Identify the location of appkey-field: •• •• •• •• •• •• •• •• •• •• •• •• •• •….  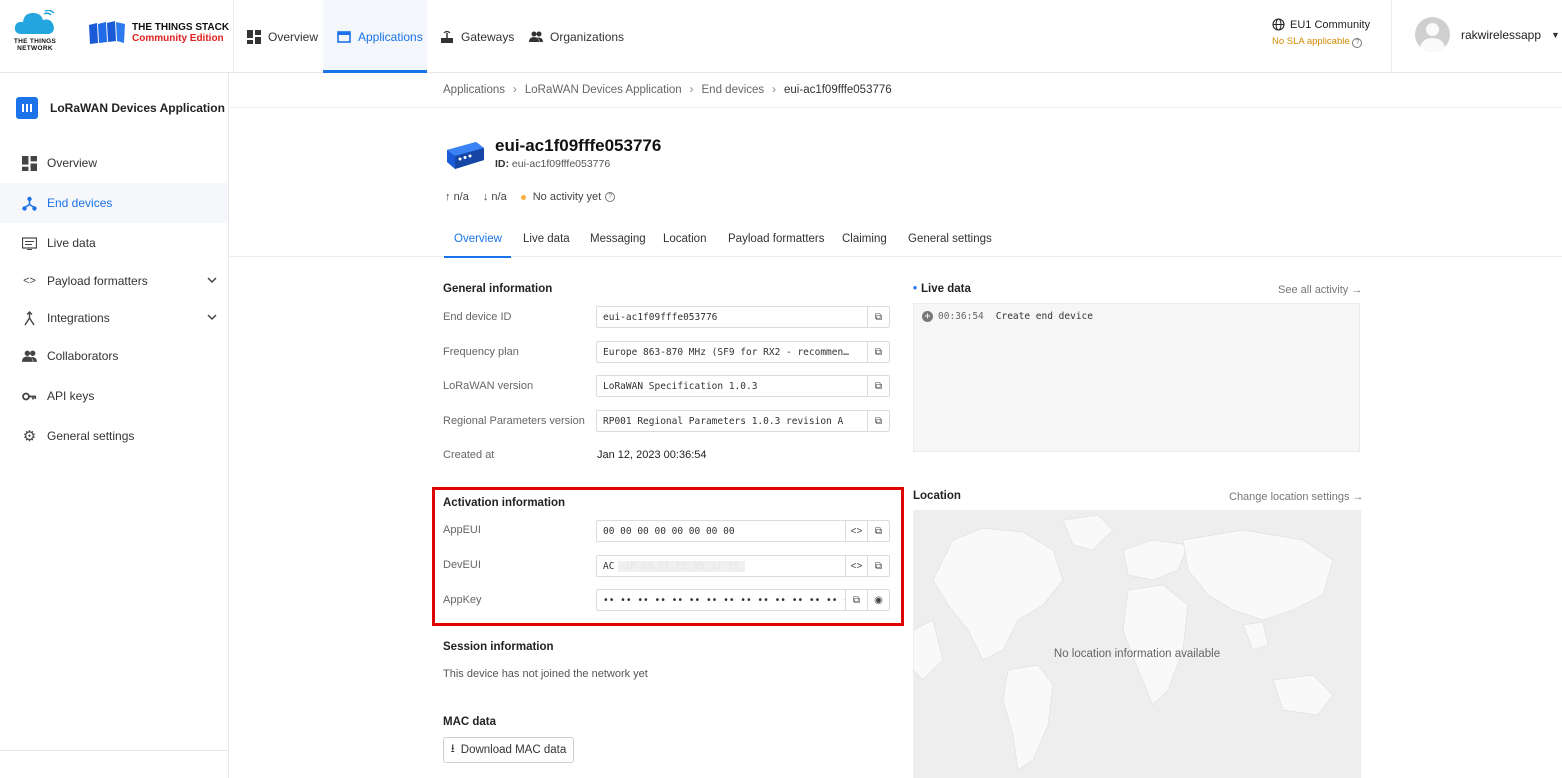
(743, 600).